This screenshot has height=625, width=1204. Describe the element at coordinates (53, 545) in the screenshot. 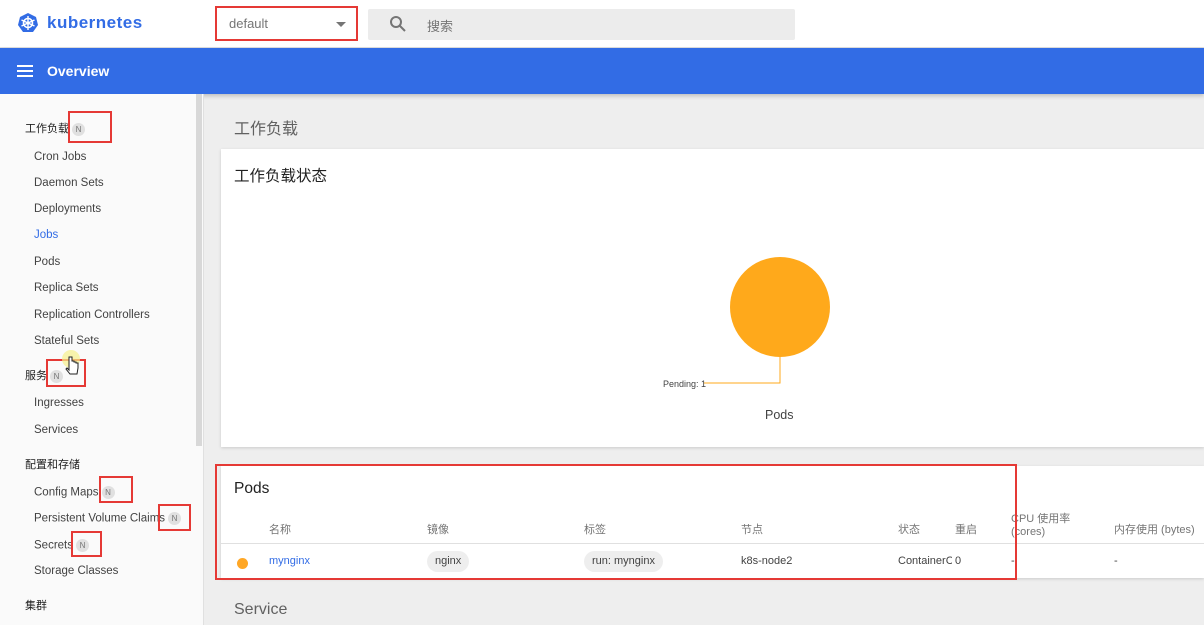

I see `item-label: Secrets` at that location.